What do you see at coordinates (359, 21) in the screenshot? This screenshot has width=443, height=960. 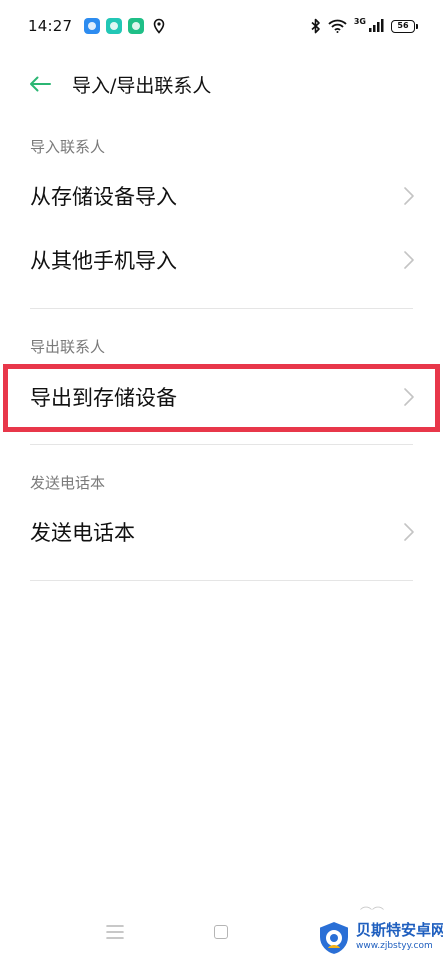 I see `network-type-label: 3G` at bounding box center [359, 21].